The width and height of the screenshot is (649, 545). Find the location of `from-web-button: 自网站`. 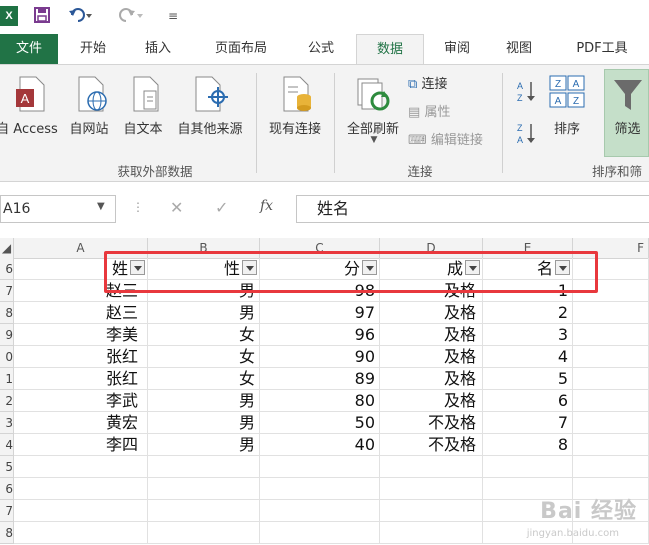

from-web-button: 自网站 is located at coordinates (89, 127).